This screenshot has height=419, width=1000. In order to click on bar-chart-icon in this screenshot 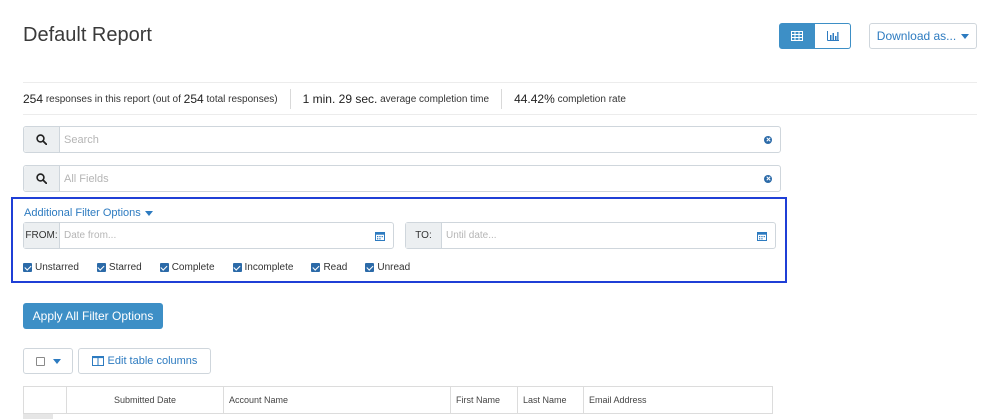, I will do `click(832, 36)`.